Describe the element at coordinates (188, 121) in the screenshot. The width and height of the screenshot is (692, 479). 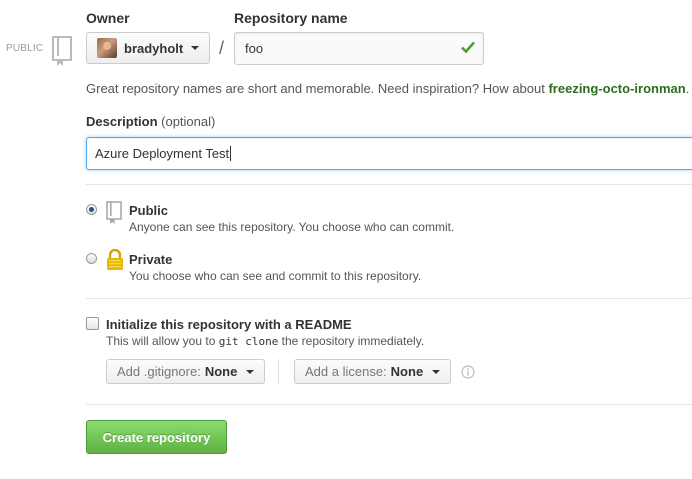
I see `description-optional: (optional)` at that location.